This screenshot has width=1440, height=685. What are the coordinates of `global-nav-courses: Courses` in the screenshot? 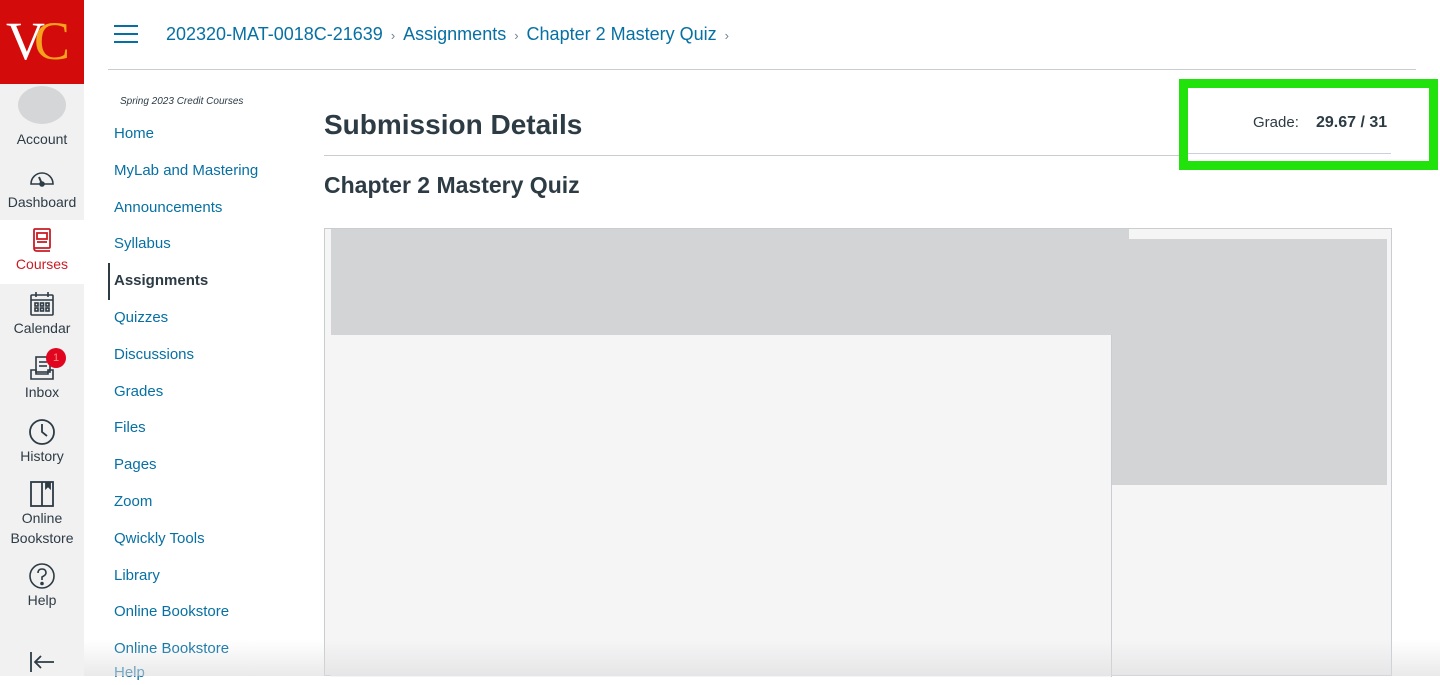 It's located at (42, 252).